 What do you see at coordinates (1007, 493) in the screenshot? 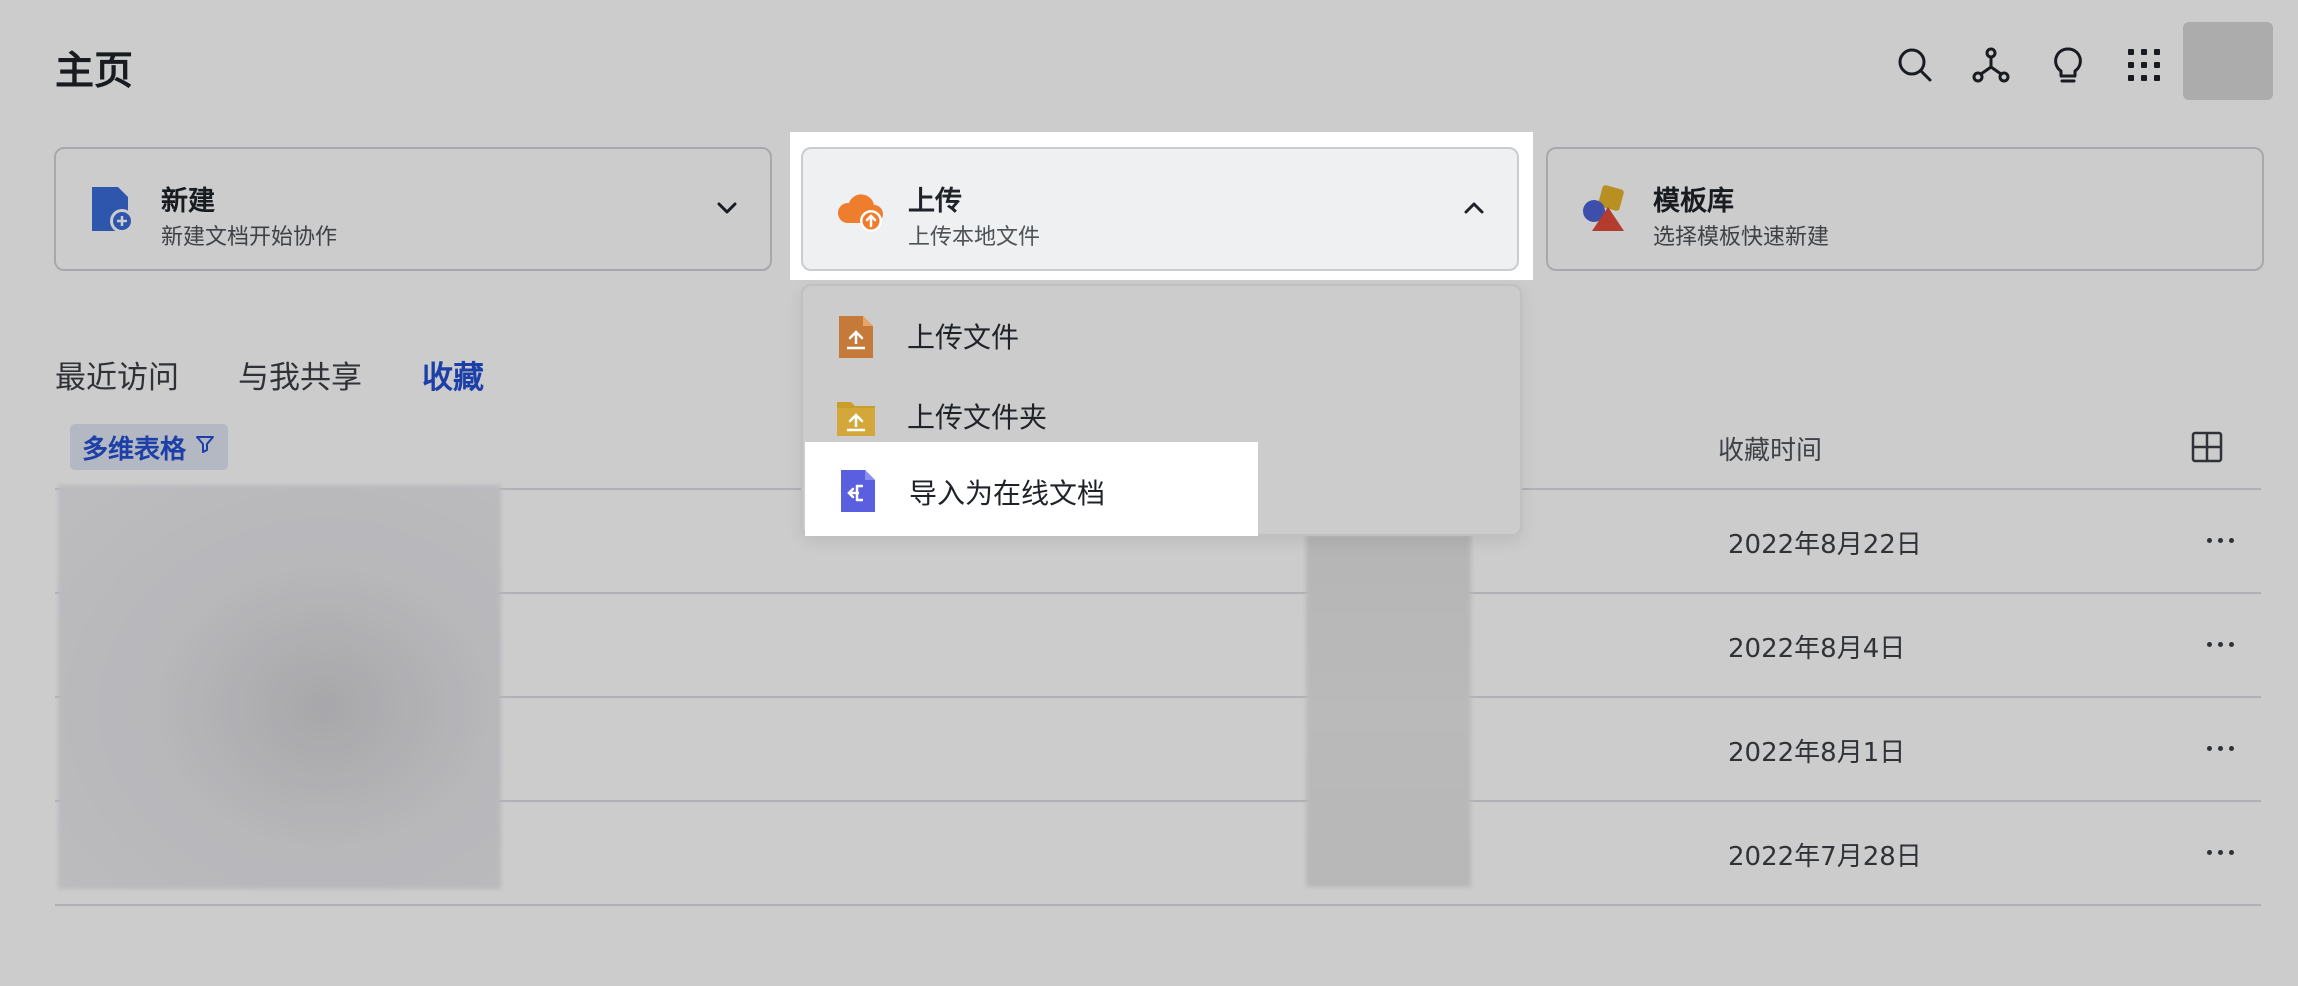
I see `menu-item-label: 导入为在线文档` at bounding box center [1007, 493].